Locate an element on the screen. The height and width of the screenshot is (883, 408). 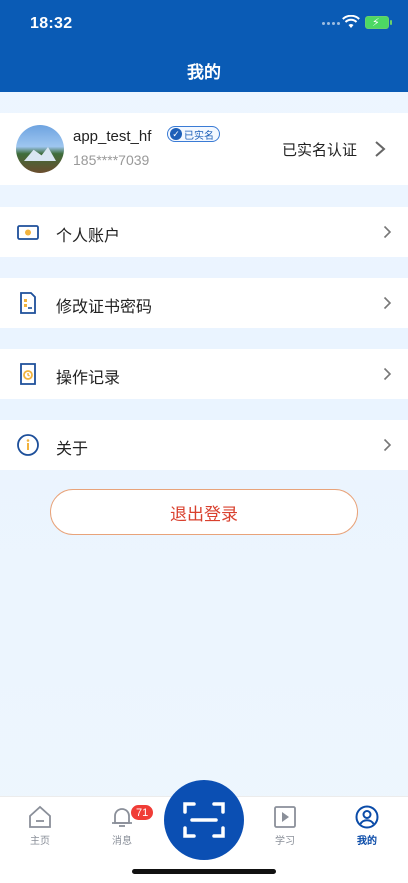
certificate-icon is located at coordinates (28, 303).